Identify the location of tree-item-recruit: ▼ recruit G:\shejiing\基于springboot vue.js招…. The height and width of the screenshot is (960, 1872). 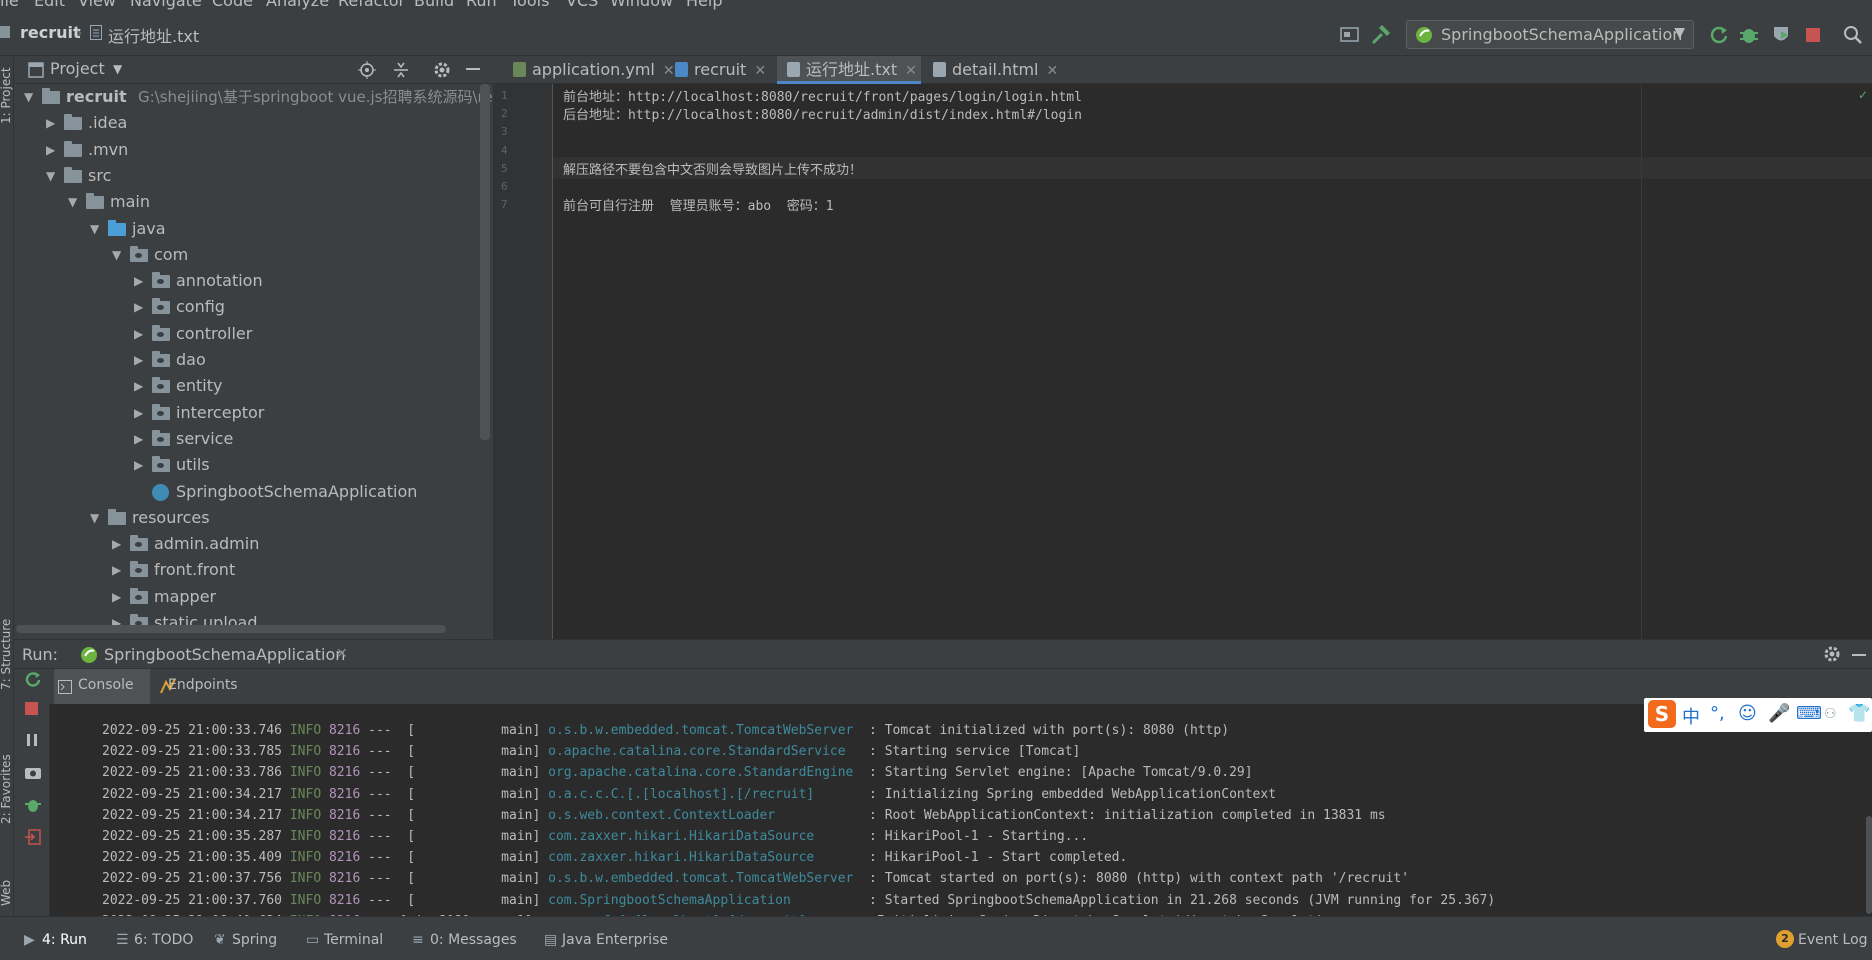
(253, 97).